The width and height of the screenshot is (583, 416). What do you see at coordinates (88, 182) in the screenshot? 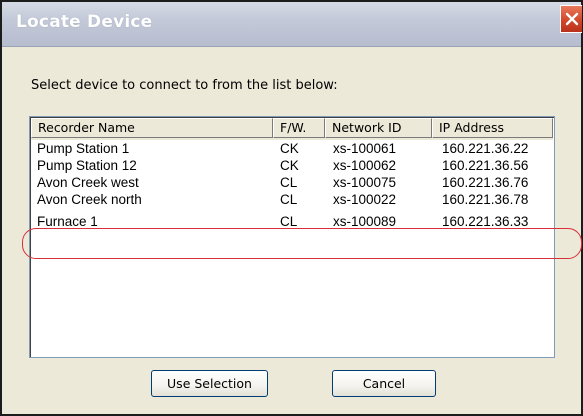
I see `cell-recorder-name: Avon Creek west` at bounding box center [88, 182].